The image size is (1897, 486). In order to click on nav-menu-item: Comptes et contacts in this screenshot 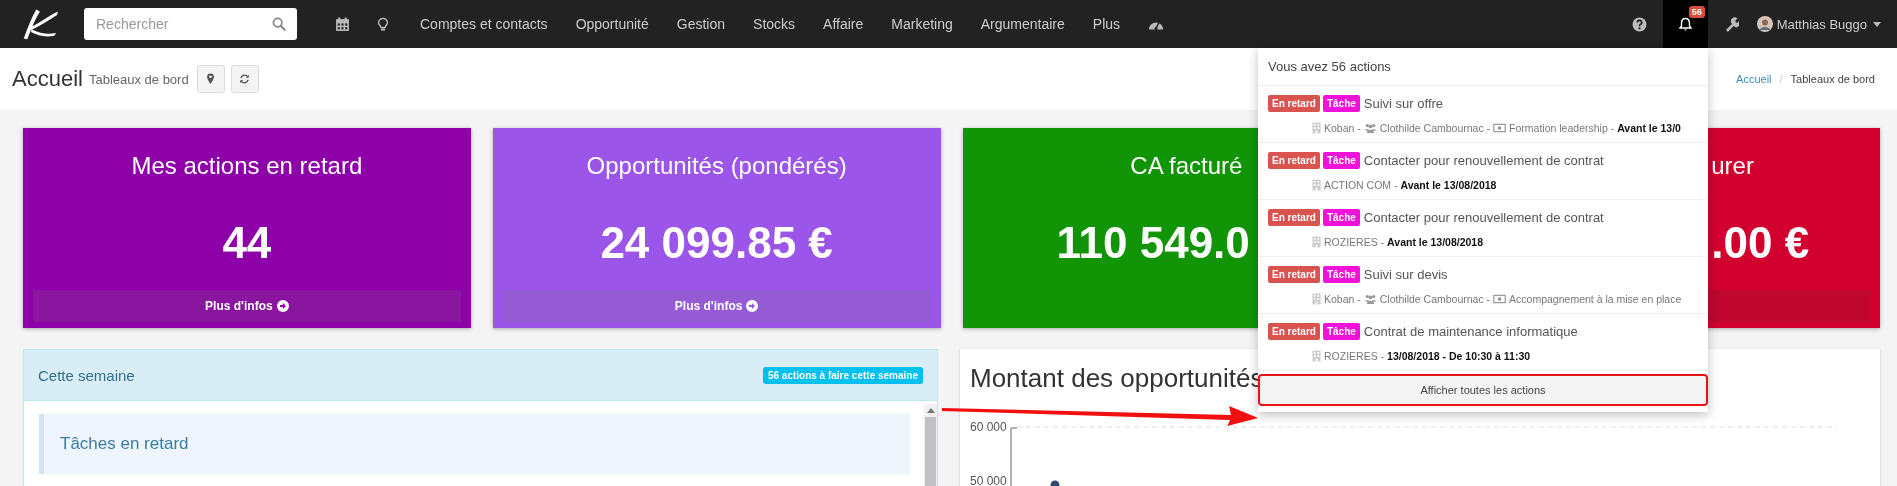, I will do `click(484, 24)`.